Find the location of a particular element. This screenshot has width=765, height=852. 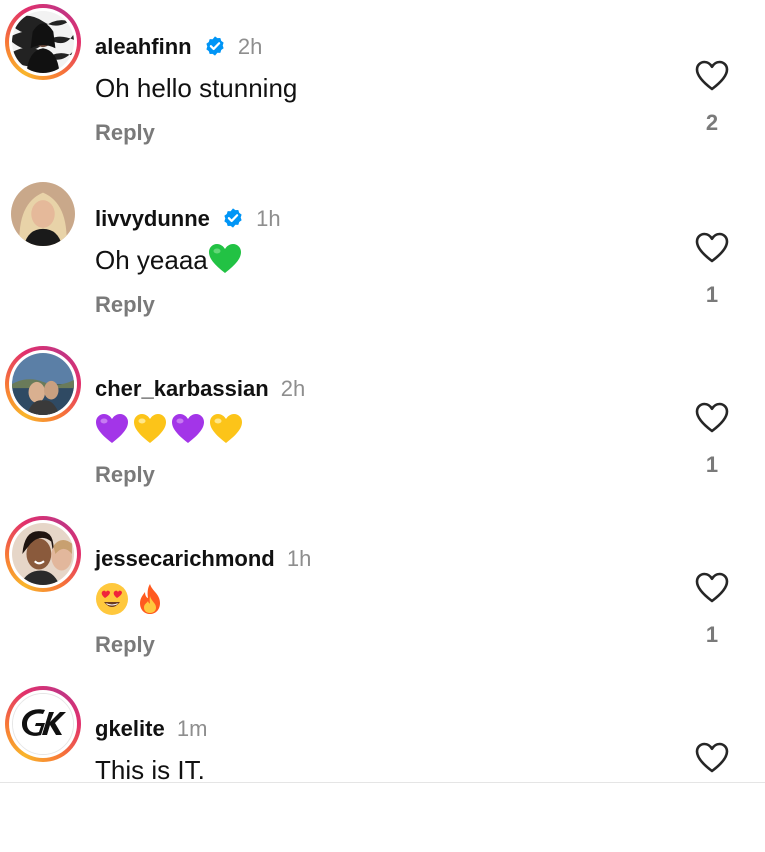

comment-text: Oh hello stunning is located at coordinates (196, 88).